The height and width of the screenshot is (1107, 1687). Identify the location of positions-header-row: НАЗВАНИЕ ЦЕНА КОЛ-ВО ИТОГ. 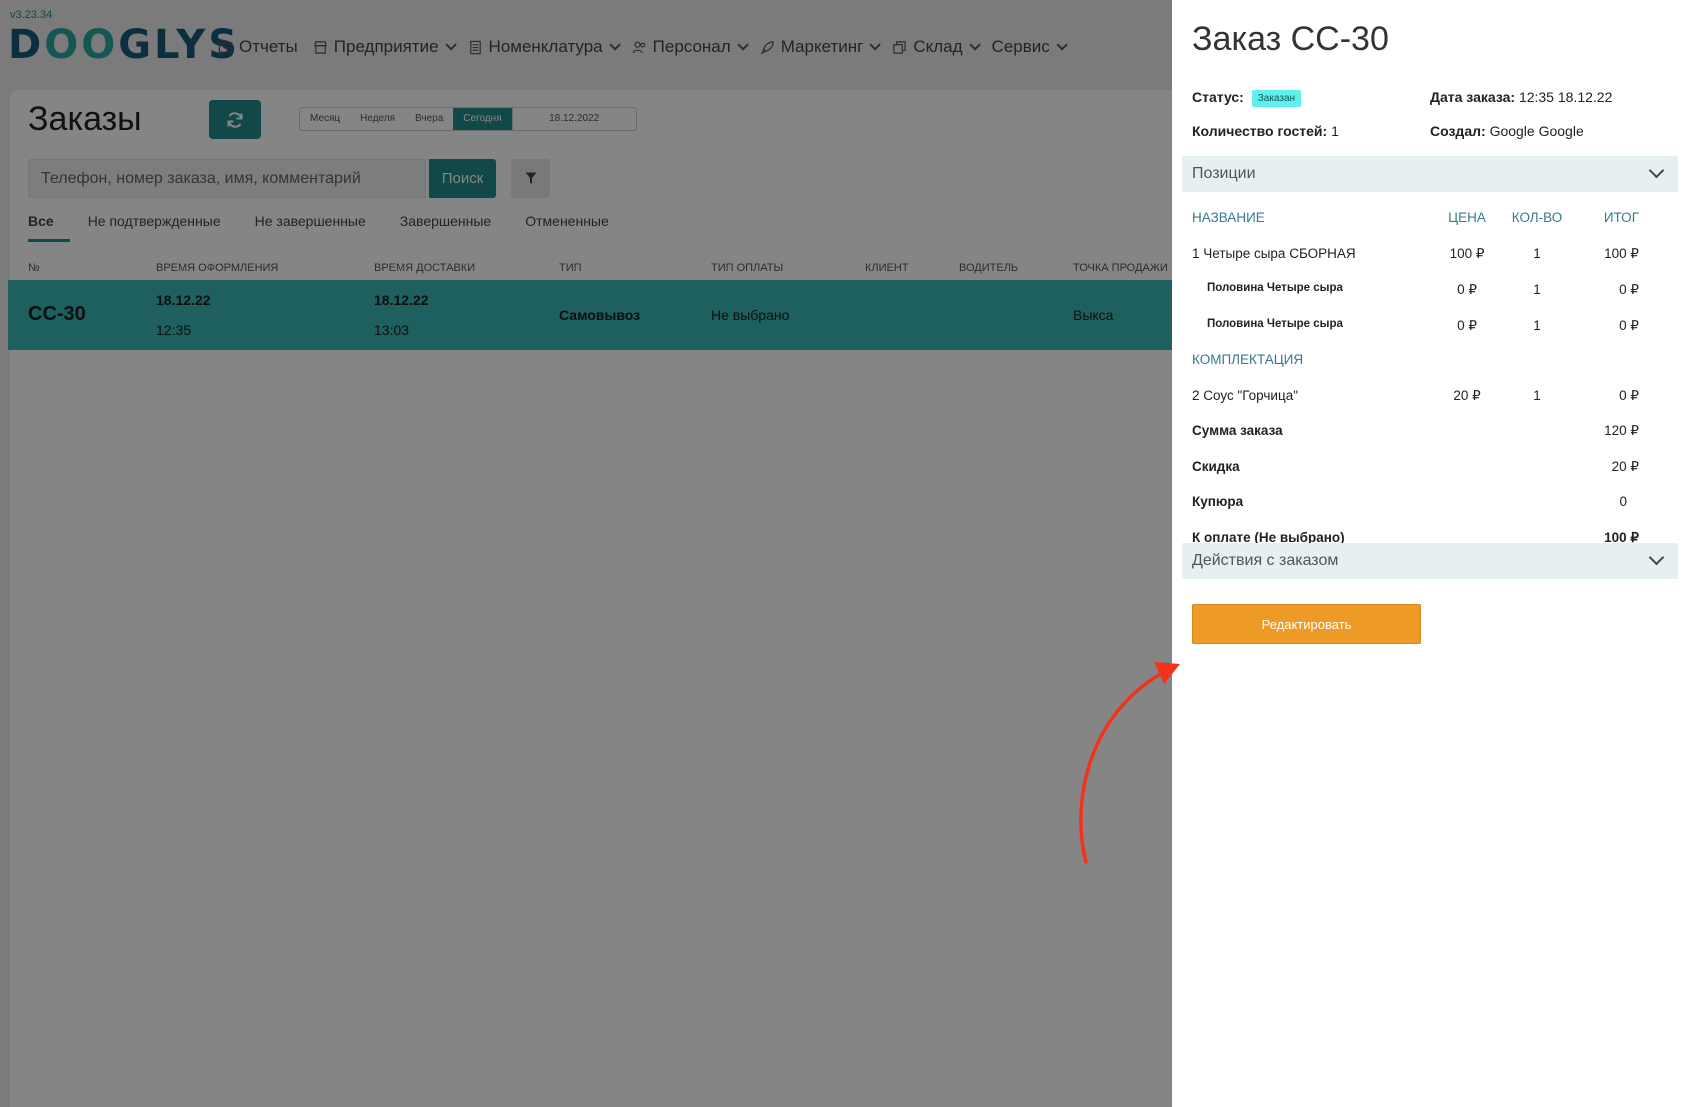
(1427, 218).